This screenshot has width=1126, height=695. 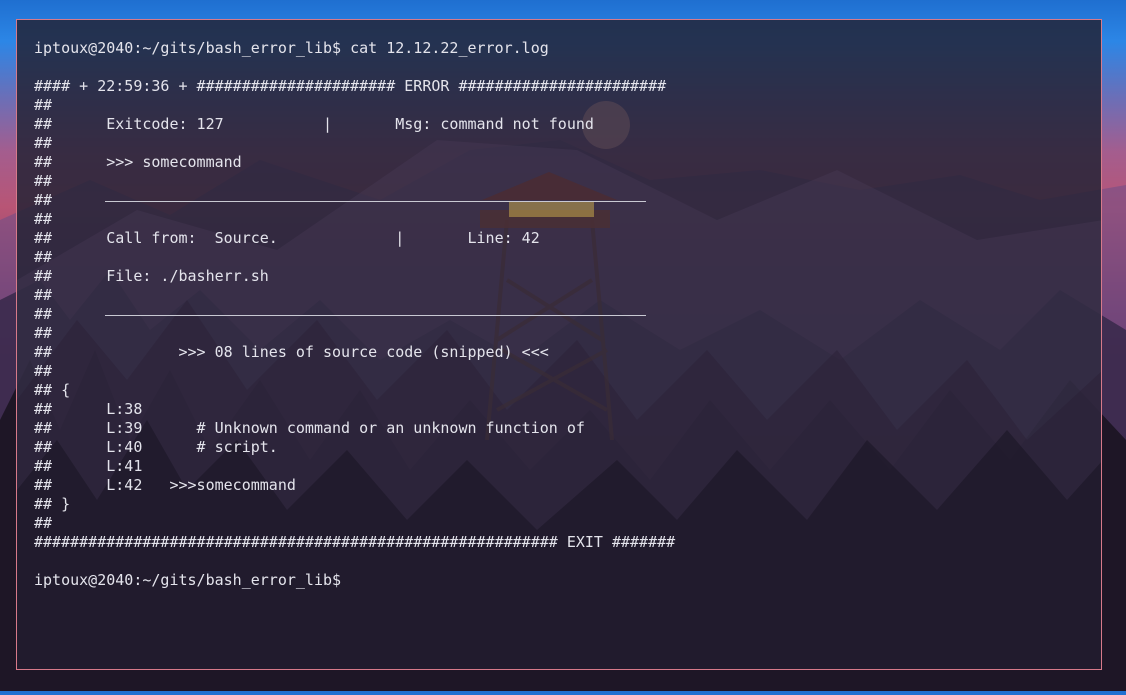 What do you see at coordinates (287, 238) in the screenshot?
I see `log-line-call-from: ## Call from: Source. | Line: 42` at bounding box center [287, 238].